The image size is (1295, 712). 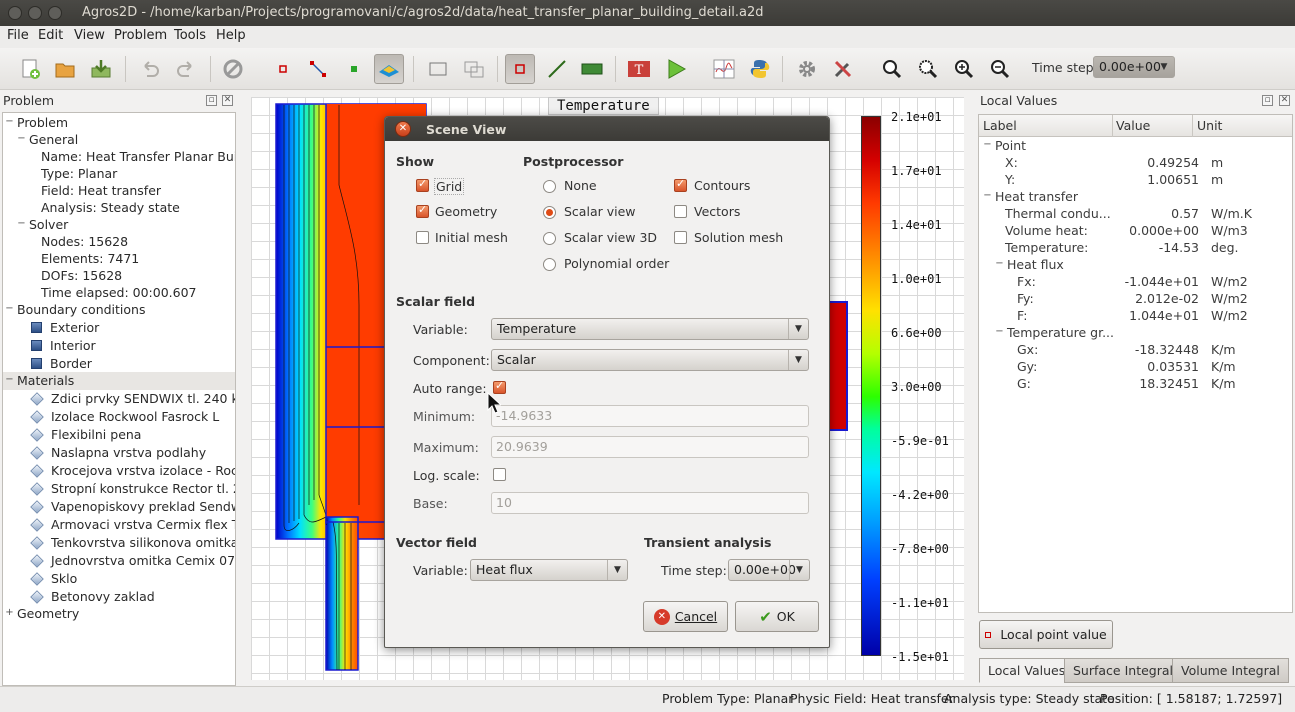 I want to click on menu-edit: Edit, so click(x=50, y=35).